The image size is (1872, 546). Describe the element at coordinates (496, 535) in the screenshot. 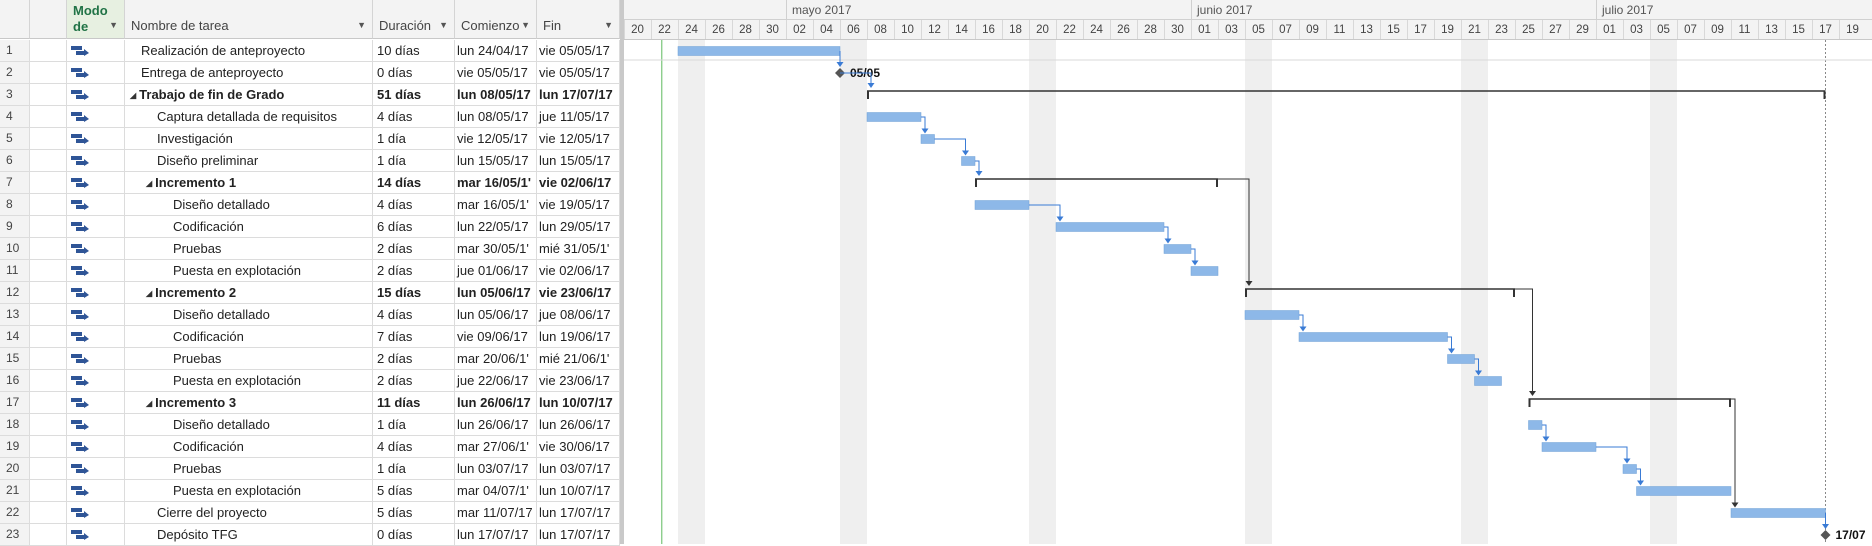

I see `start-date-cell: lun 17/07/17` at that location.